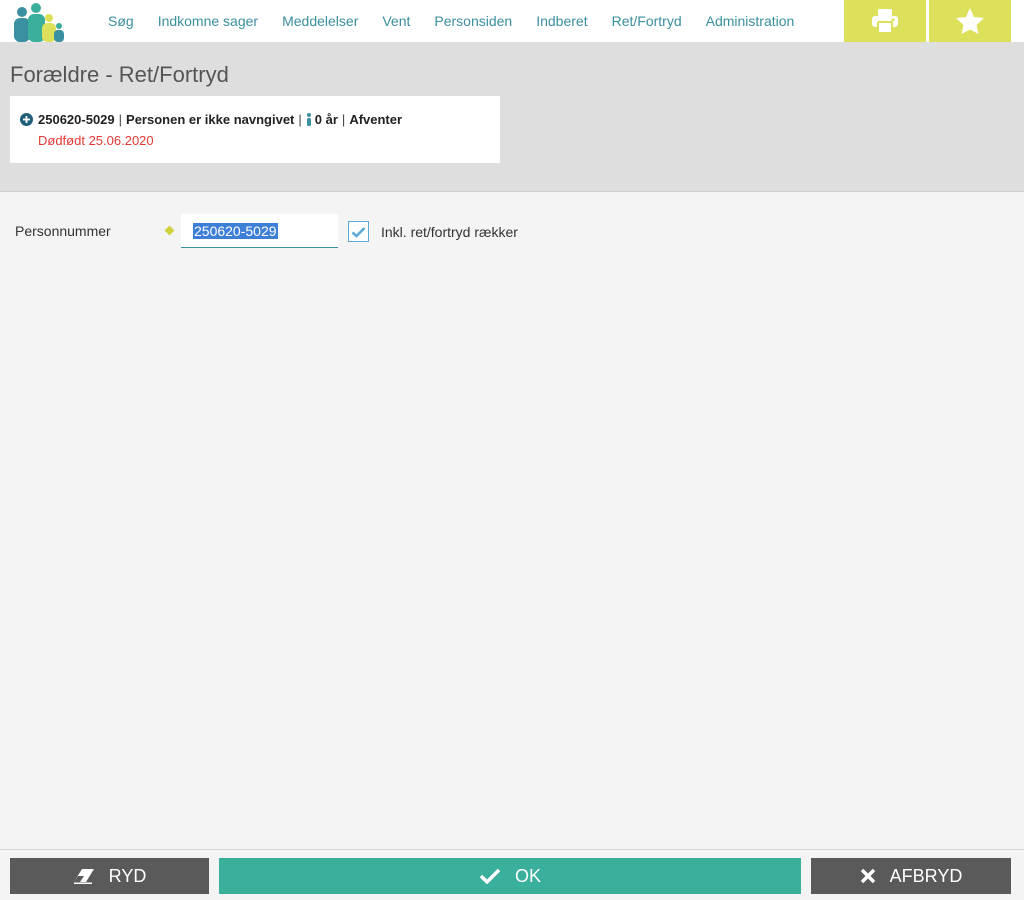 The width and height of the screenshot is (1024, 900). I want to click on favorite-button, so click(970, 21).